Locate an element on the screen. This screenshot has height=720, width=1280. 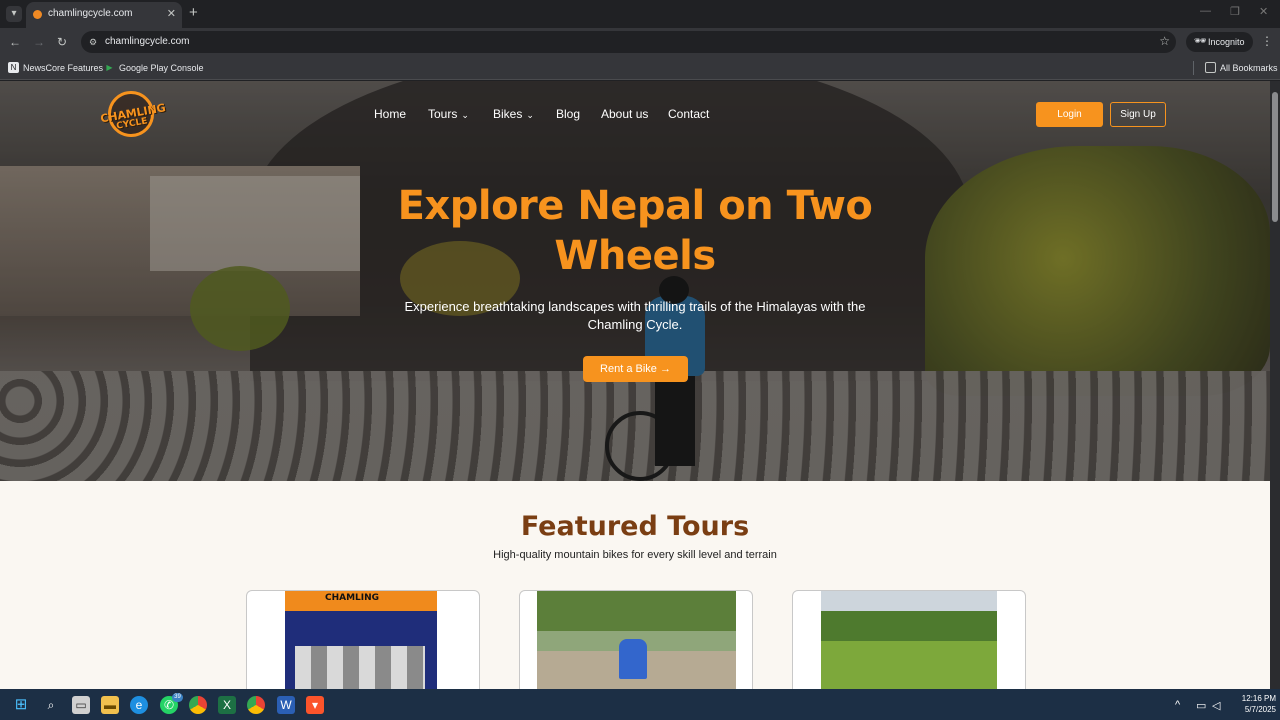
chrome-icon is located at coordinates (198, 705).